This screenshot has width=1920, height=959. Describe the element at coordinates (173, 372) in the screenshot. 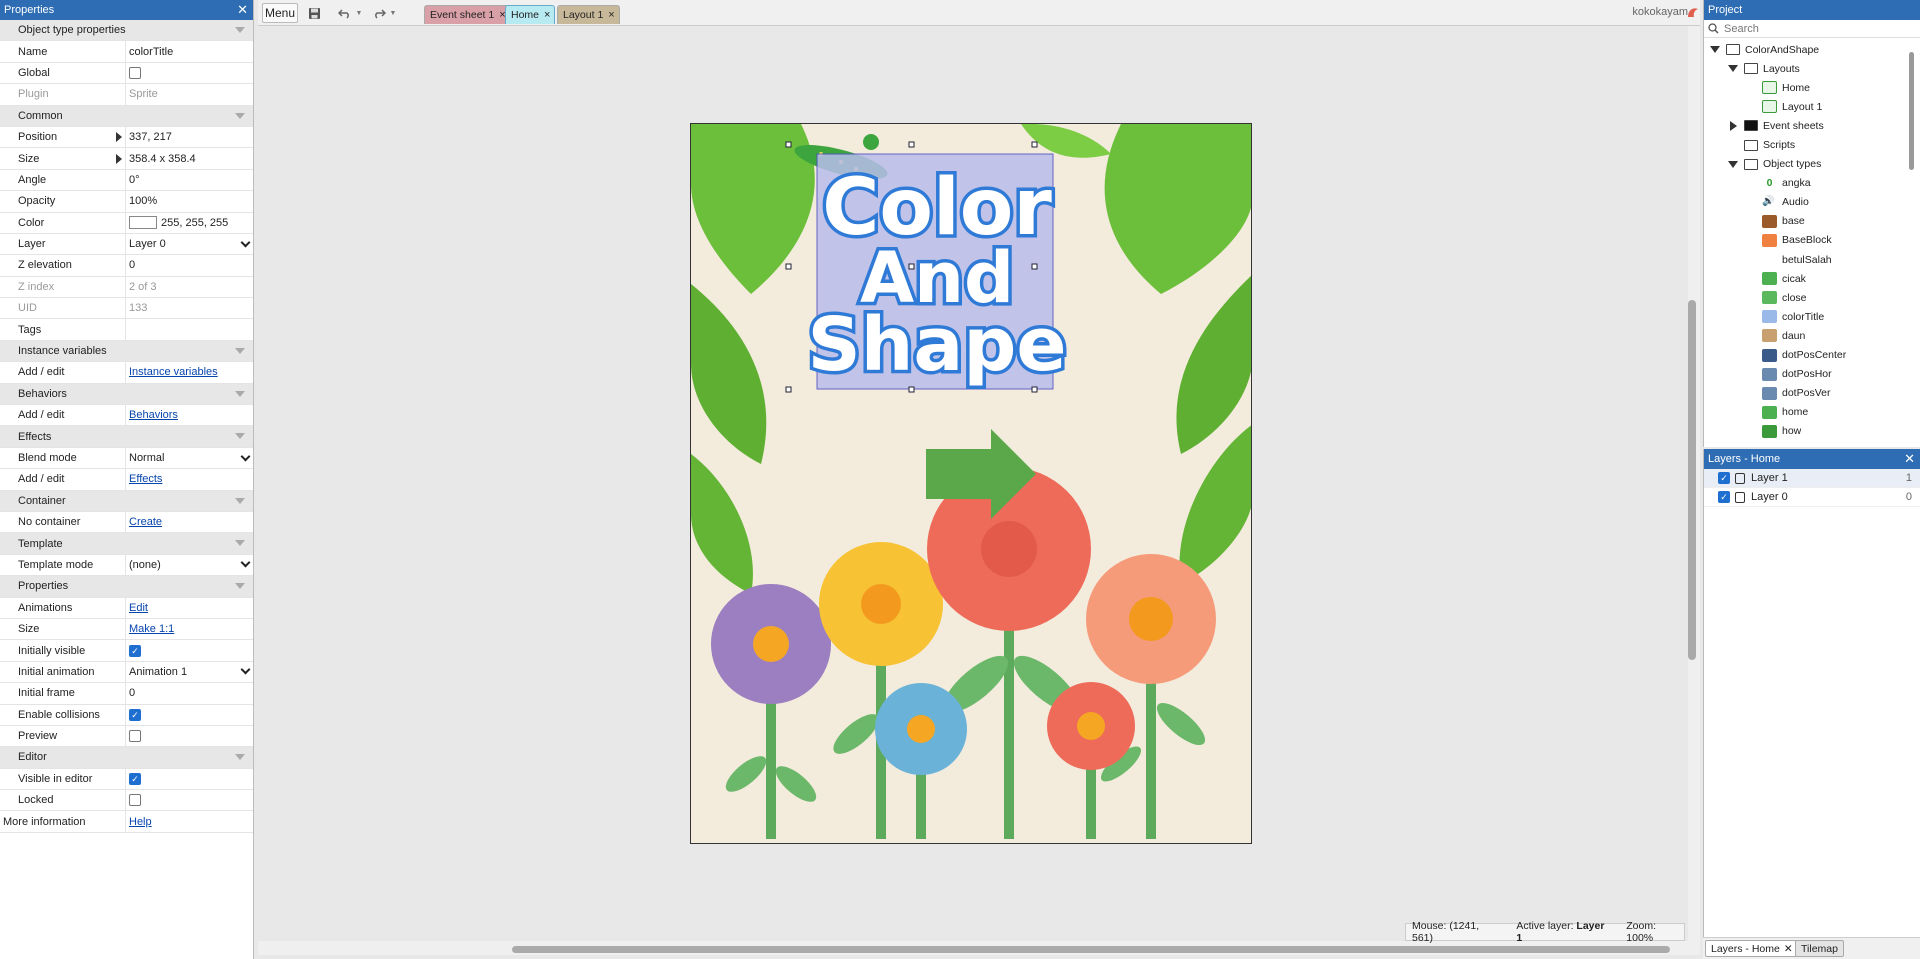

I see `link-instance-variables: Instance variables` at that location.